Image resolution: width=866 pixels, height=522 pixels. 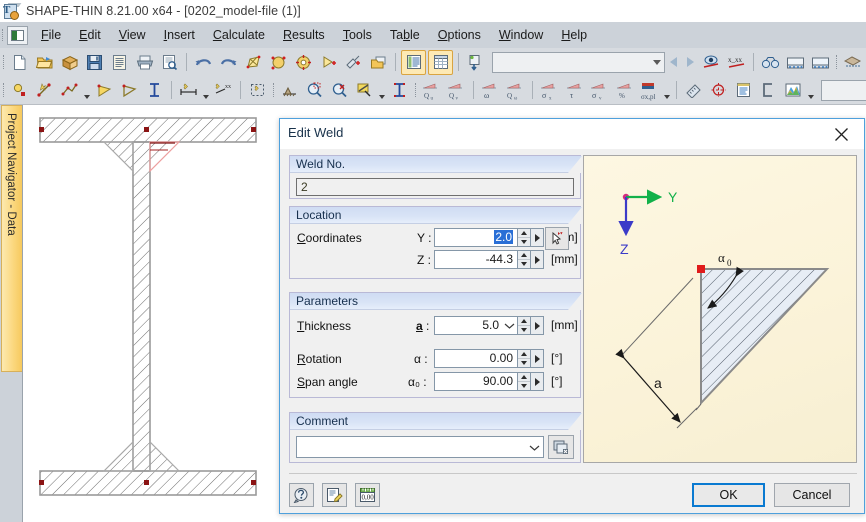 I want to click on cancel-button: Cancel, so click(x=812, y=495).